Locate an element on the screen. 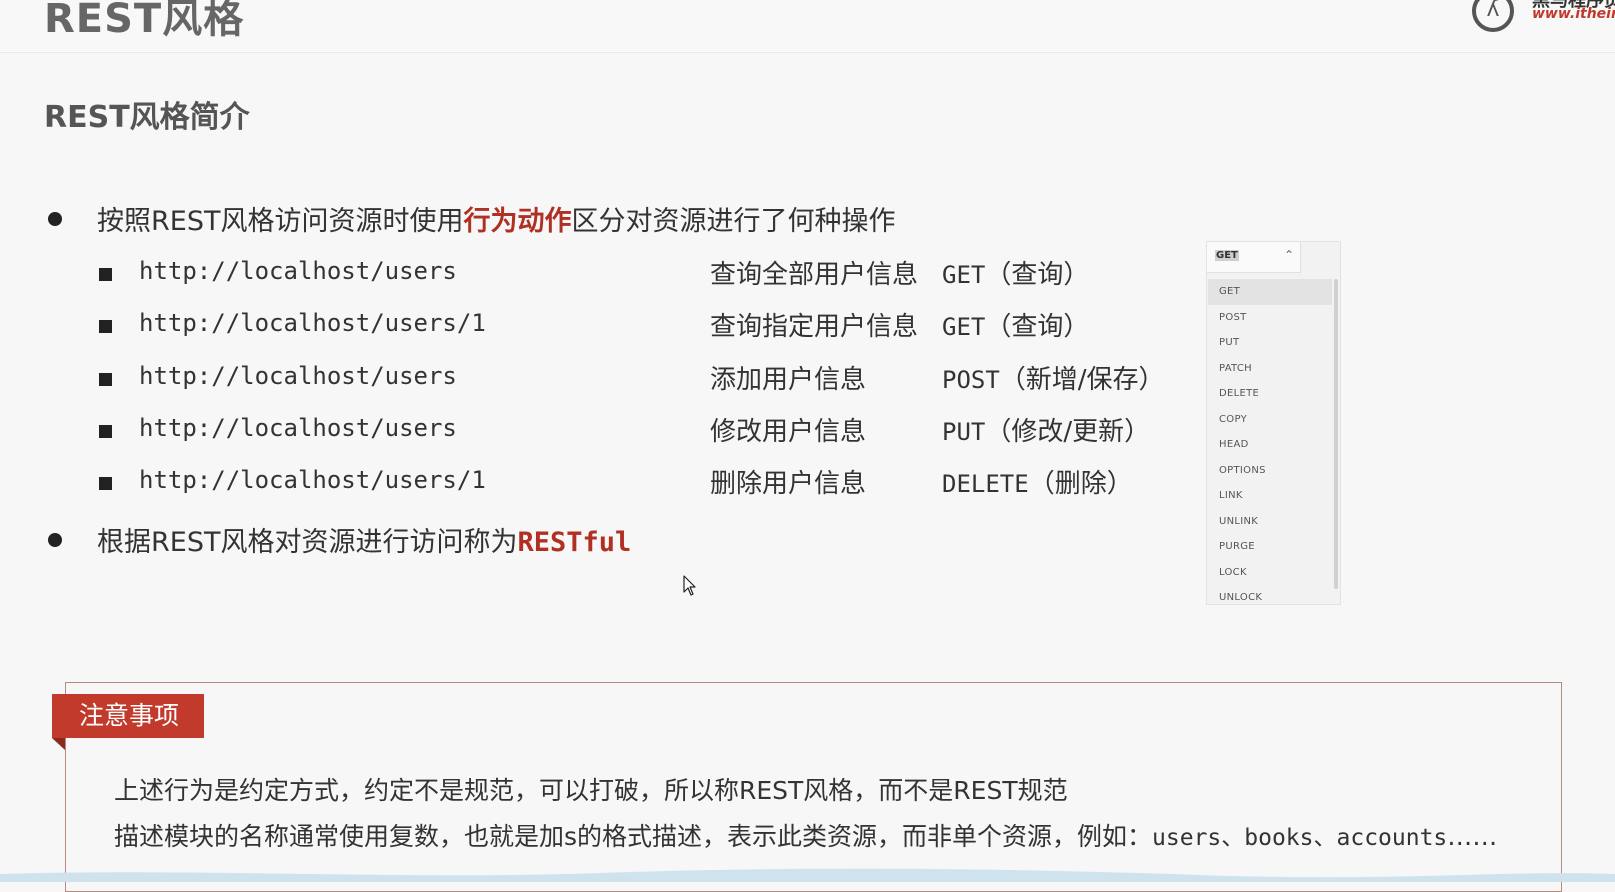 This screenshot has height=892, width=1615. dropdown-option-patch: PATCH is located at coordinates (1270, 369).